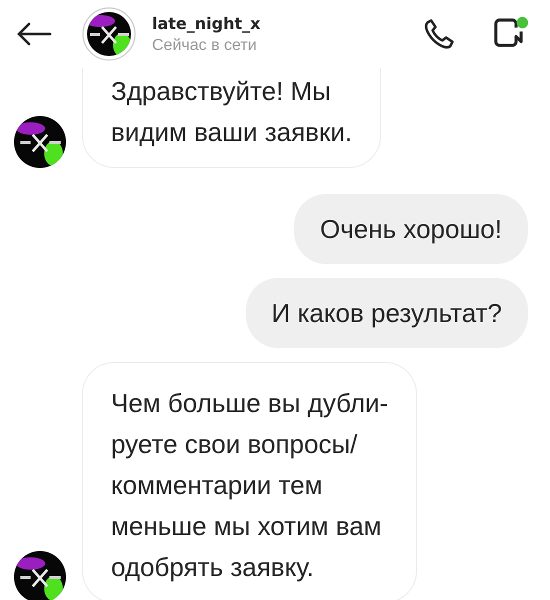  I want to click on phone-icon, so click(439, 34).